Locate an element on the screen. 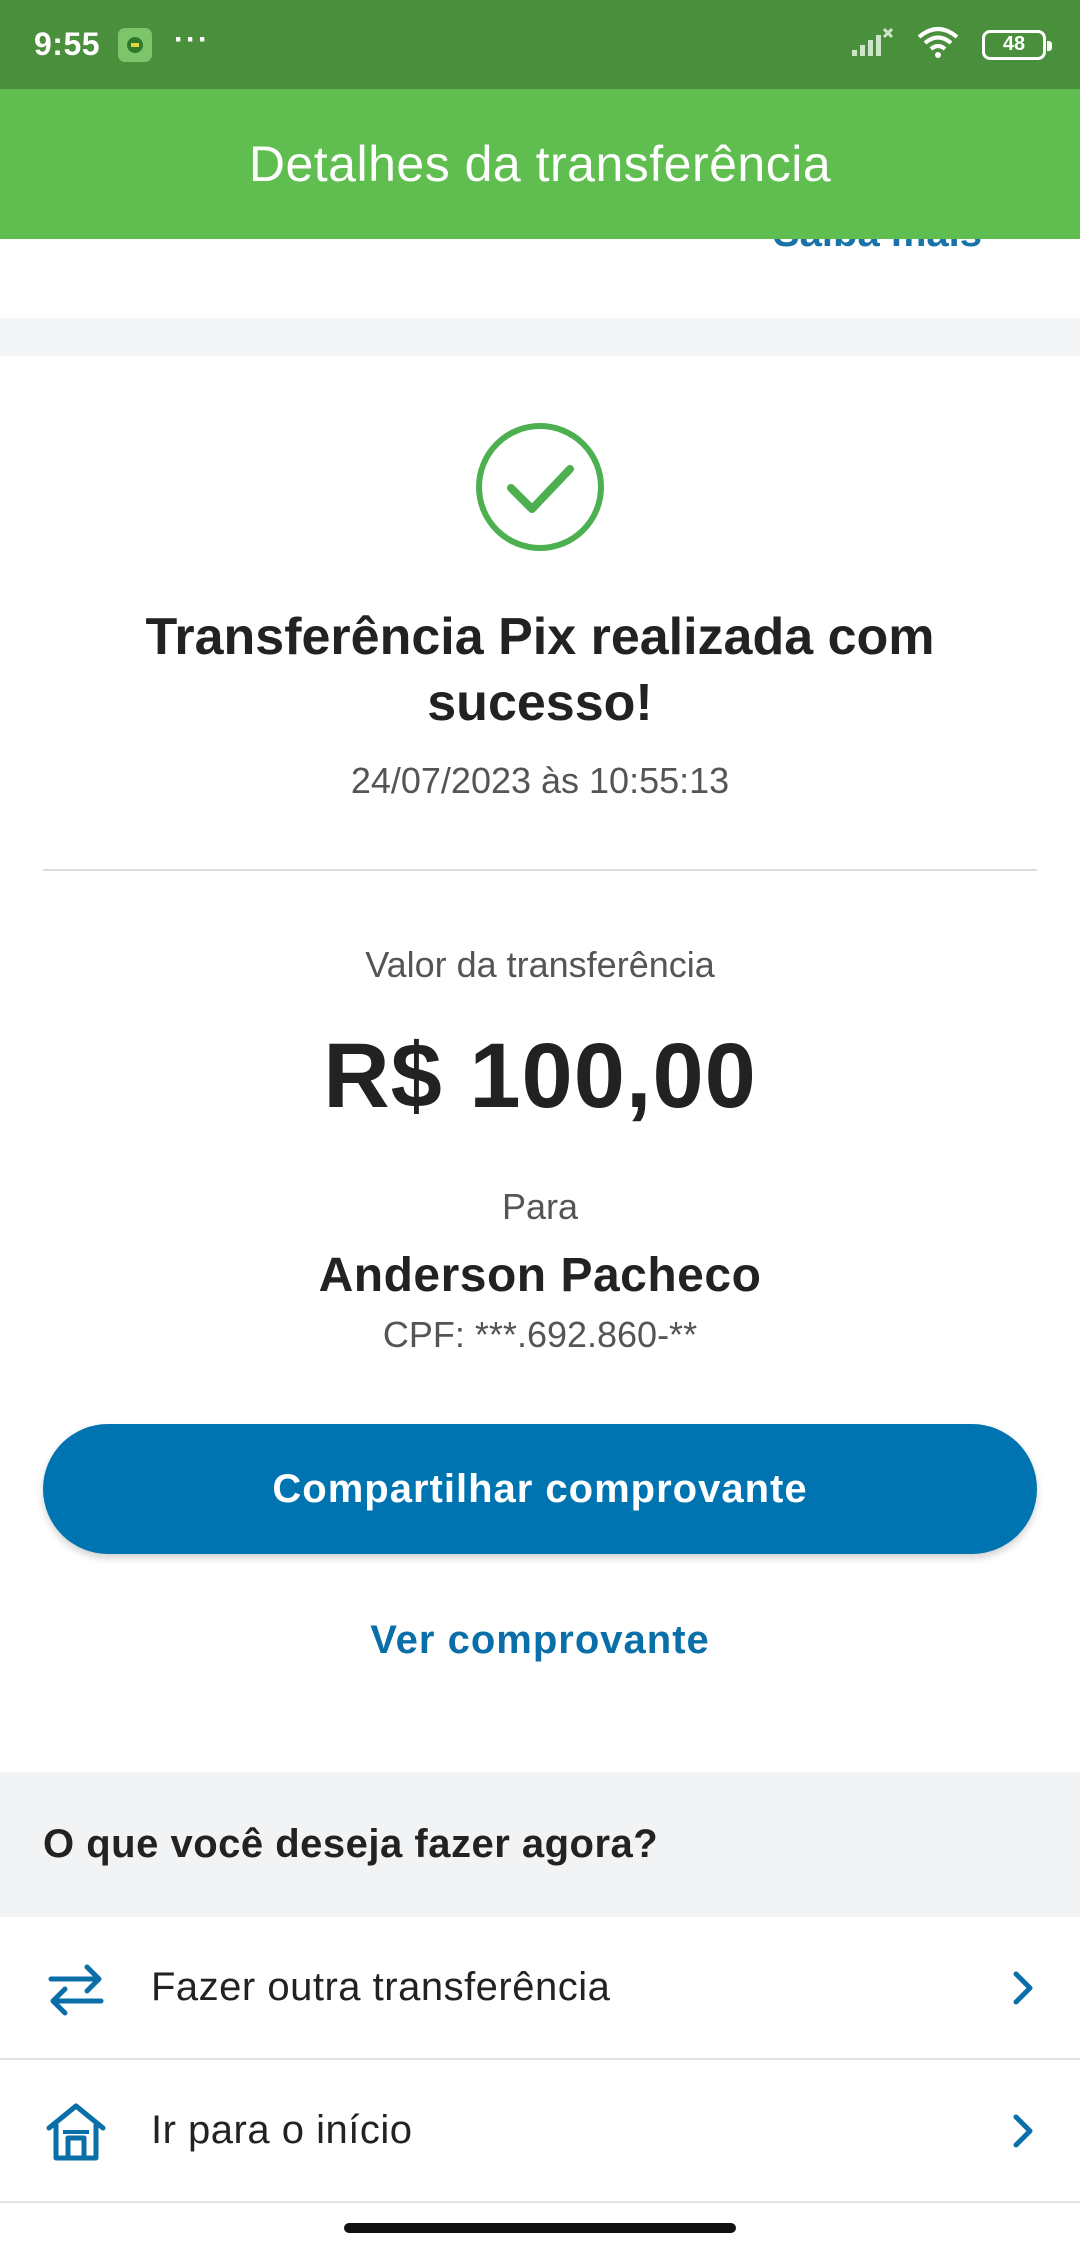 This screenshot has height=2248, width=1080. check-circle-icon is located at coordinates (540, 487).